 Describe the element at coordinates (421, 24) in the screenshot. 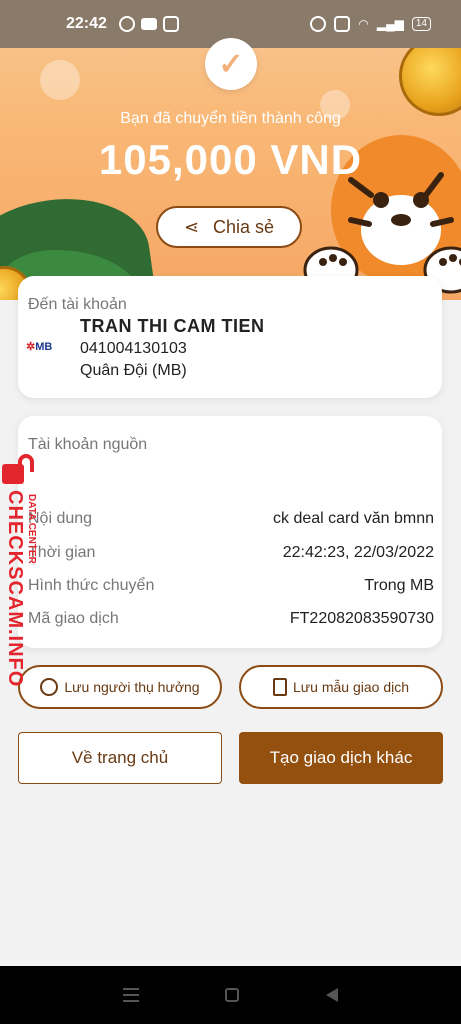

I see `battery-icon: 14` at that location.